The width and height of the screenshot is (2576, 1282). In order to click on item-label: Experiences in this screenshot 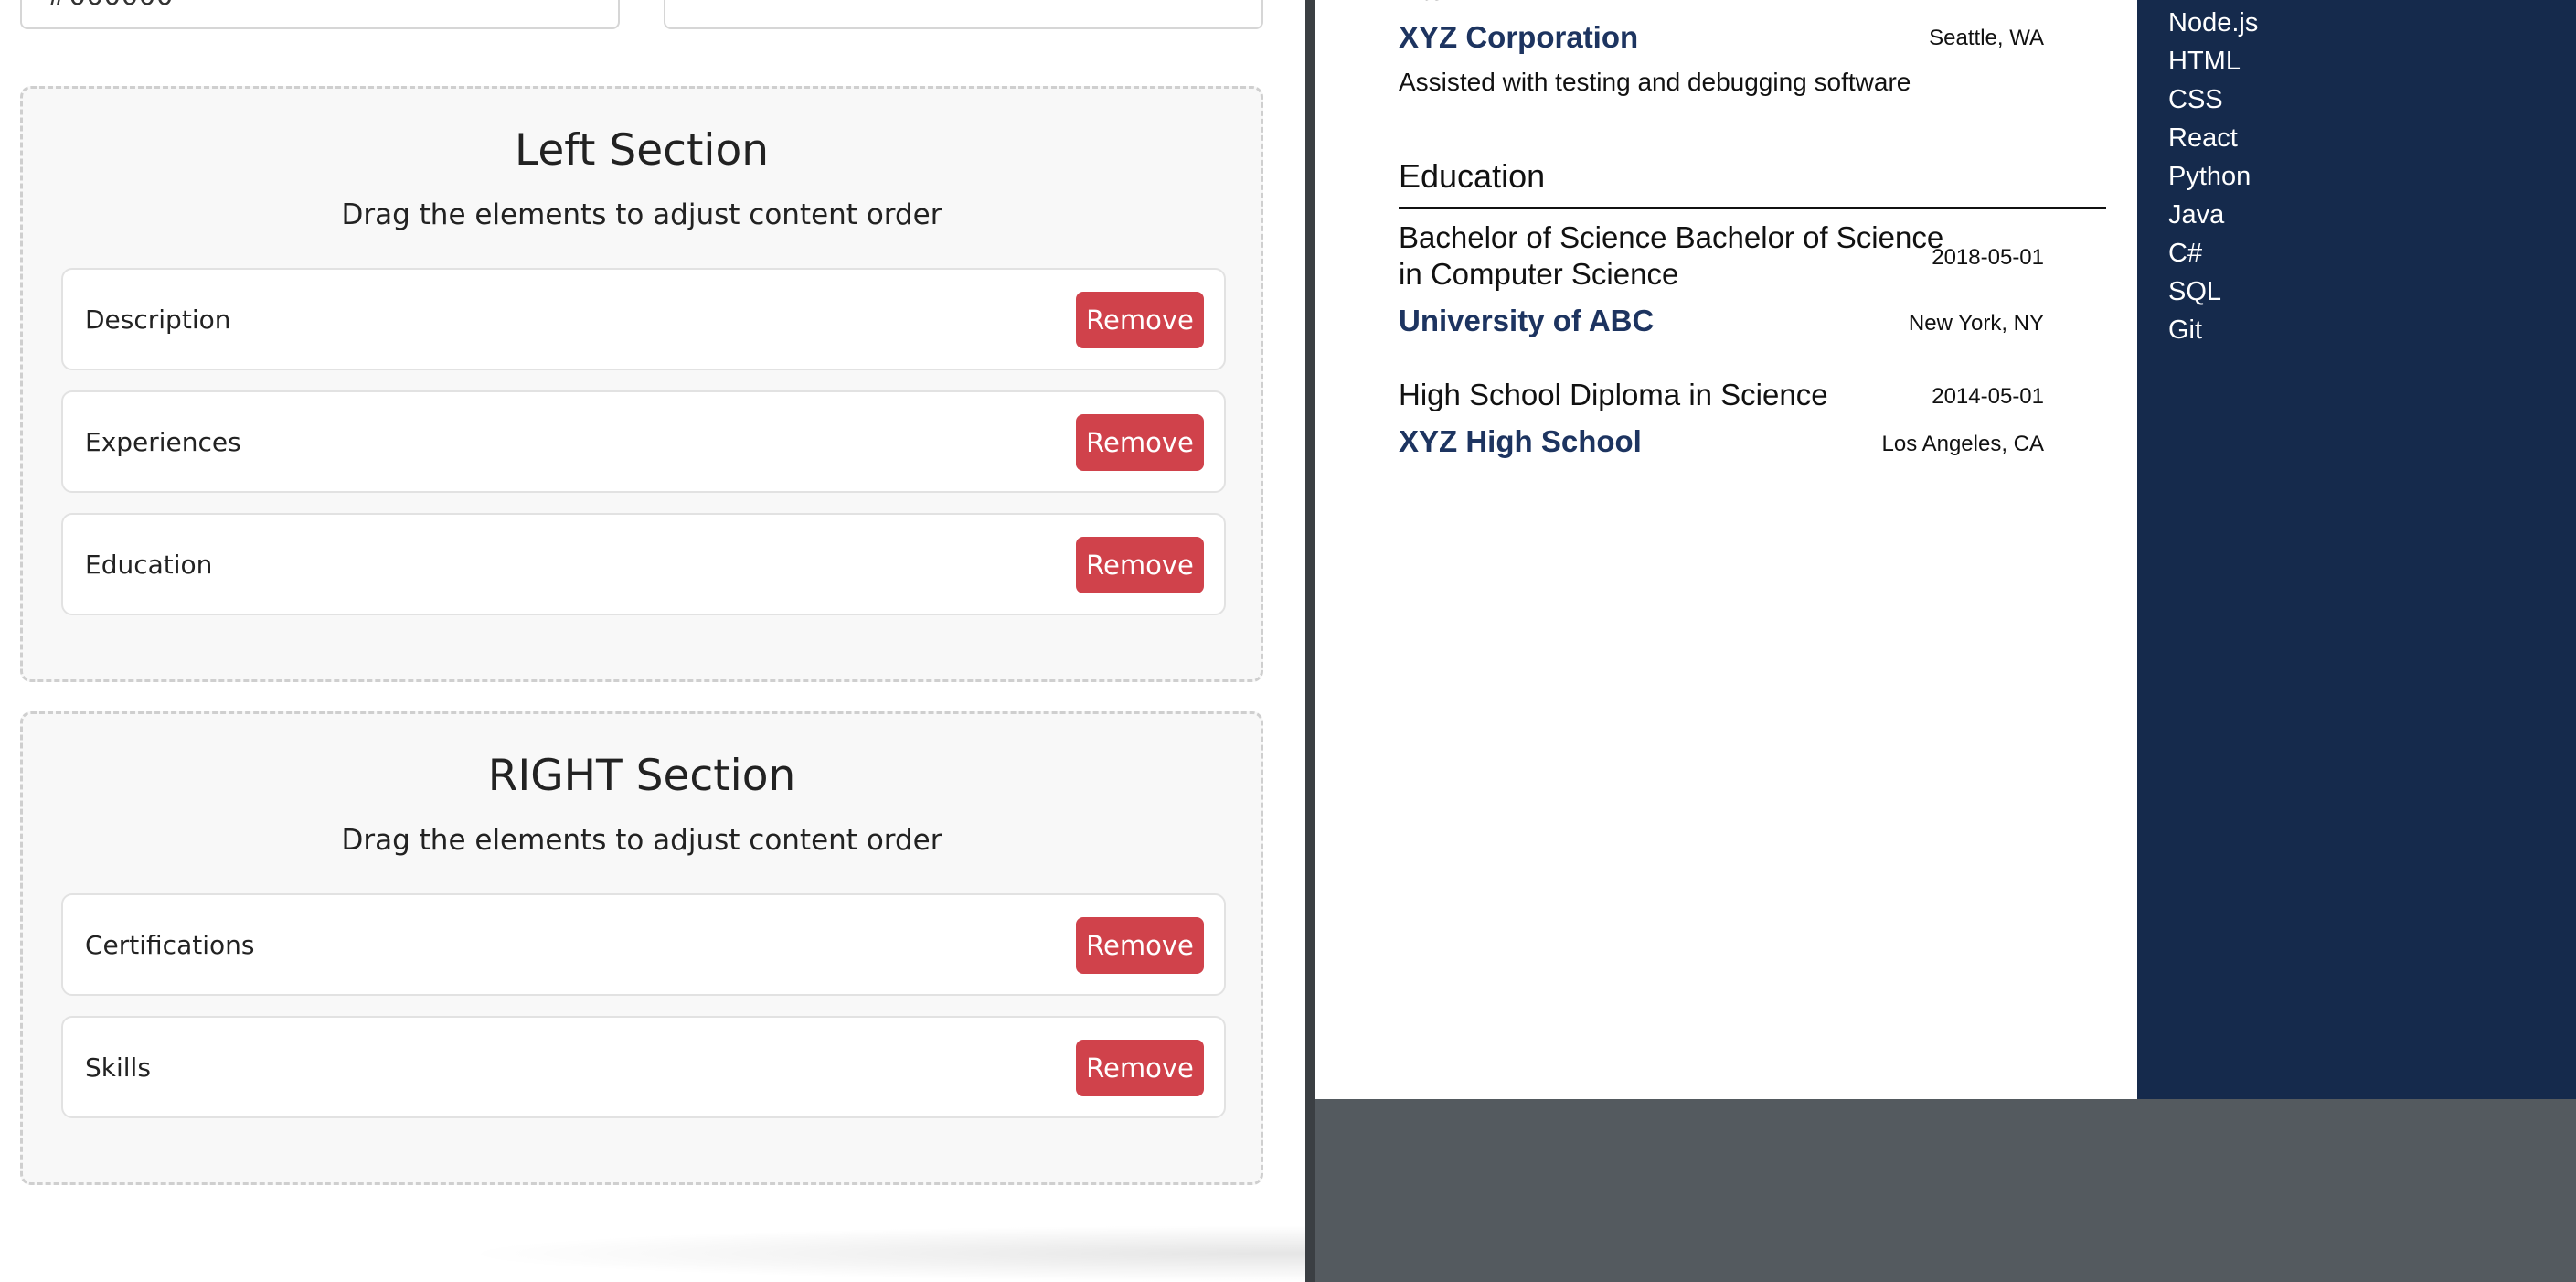, I will do `click(163, 442)`.